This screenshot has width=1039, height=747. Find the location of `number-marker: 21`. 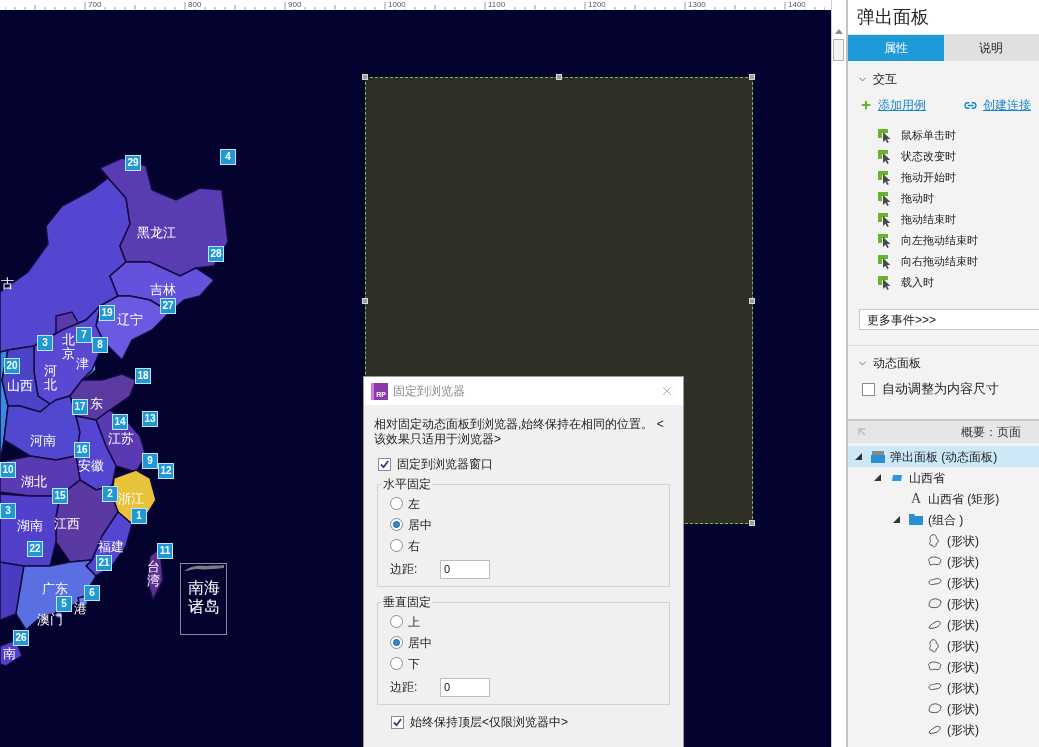

number-marker: 21 is located at coordinates (104, 563).